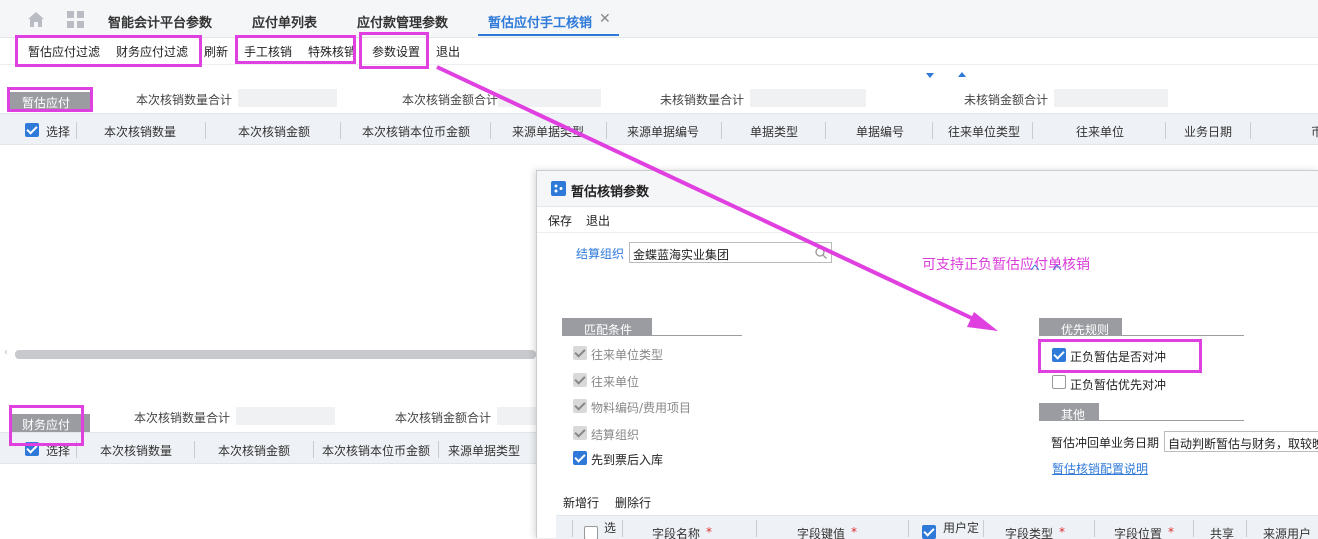  What do you see at coordinates (376, 451) in the screenshot?
I see `bottom-col-local-amount: 本次核销本位币金额` at bounding box center [376, 451].